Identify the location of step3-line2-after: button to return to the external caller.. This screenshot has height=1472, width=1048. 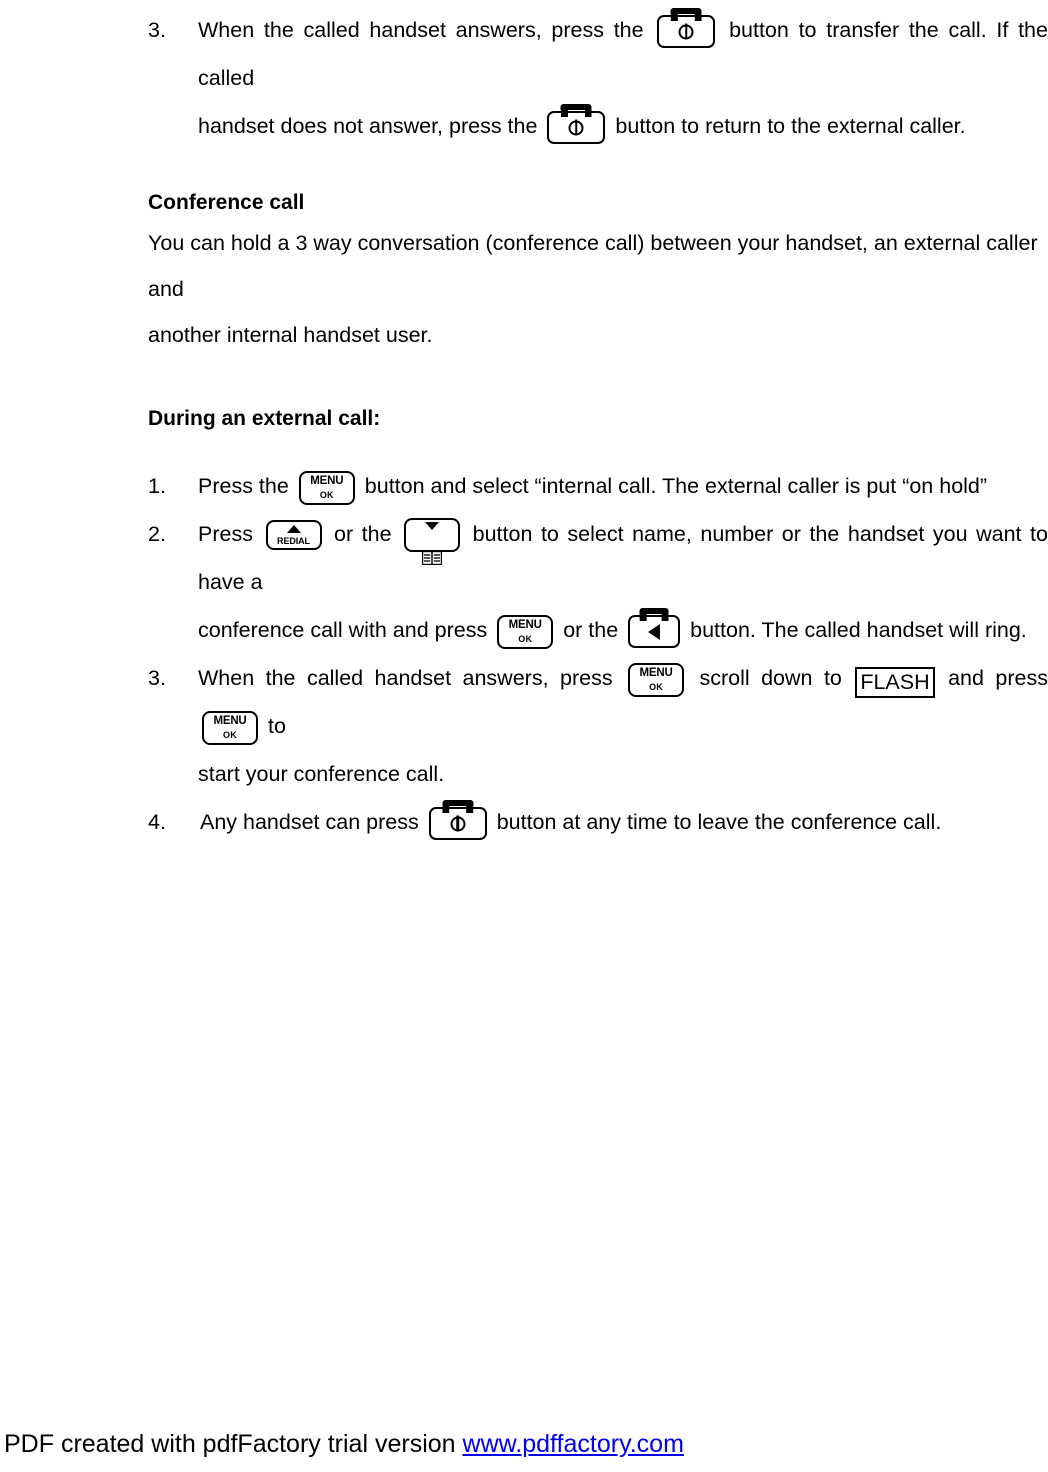
(790, 126).